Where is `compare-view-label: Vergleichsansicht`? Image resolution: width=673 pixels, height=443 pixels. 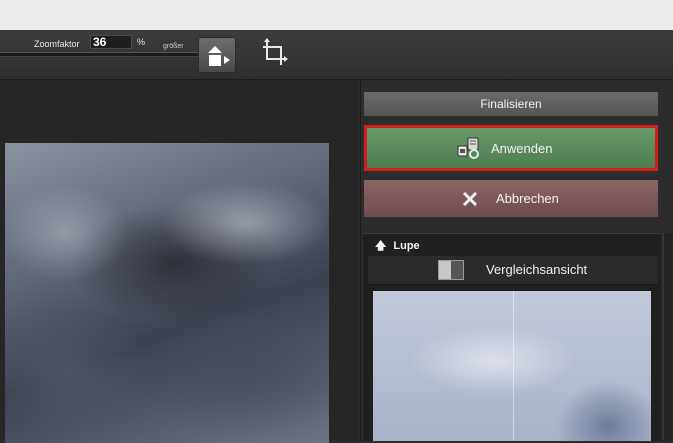 compare-view-label: Vergleichsansicht is located at coordinates (537, 269).